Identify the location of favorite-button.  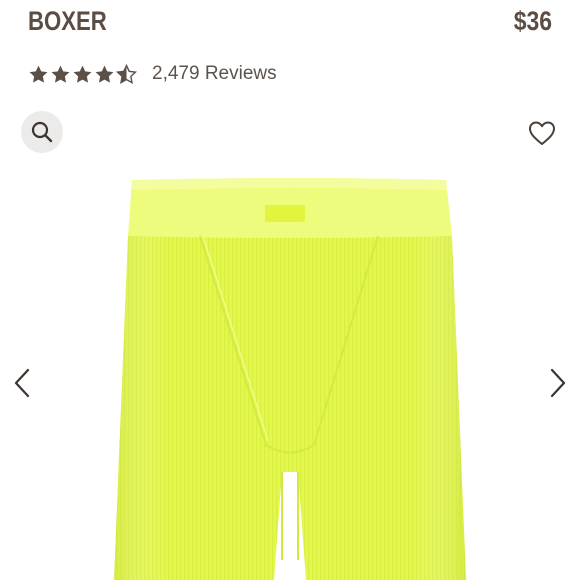
(542, 133).